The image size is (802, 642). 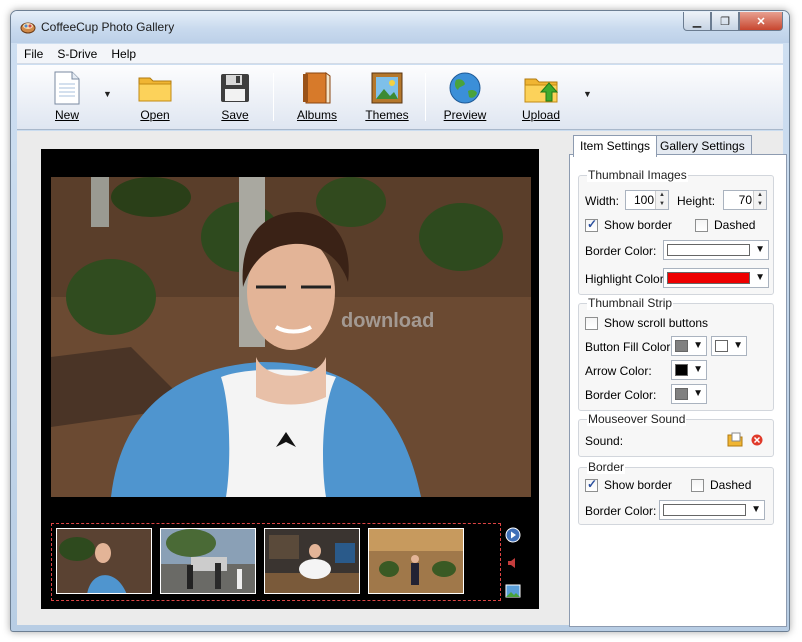 I want to click on height-spinner: 70 ▲ ▼, so click(x=745, y=200).